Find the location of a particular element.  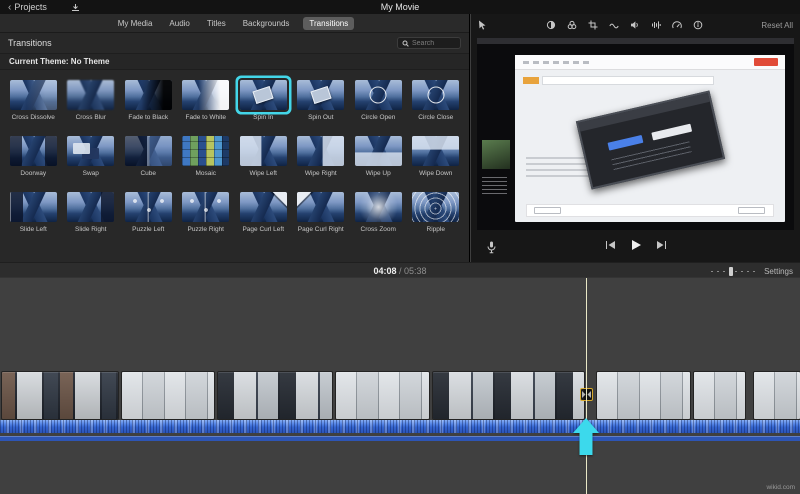

next-frame-button is located at coordinates (661, 245).